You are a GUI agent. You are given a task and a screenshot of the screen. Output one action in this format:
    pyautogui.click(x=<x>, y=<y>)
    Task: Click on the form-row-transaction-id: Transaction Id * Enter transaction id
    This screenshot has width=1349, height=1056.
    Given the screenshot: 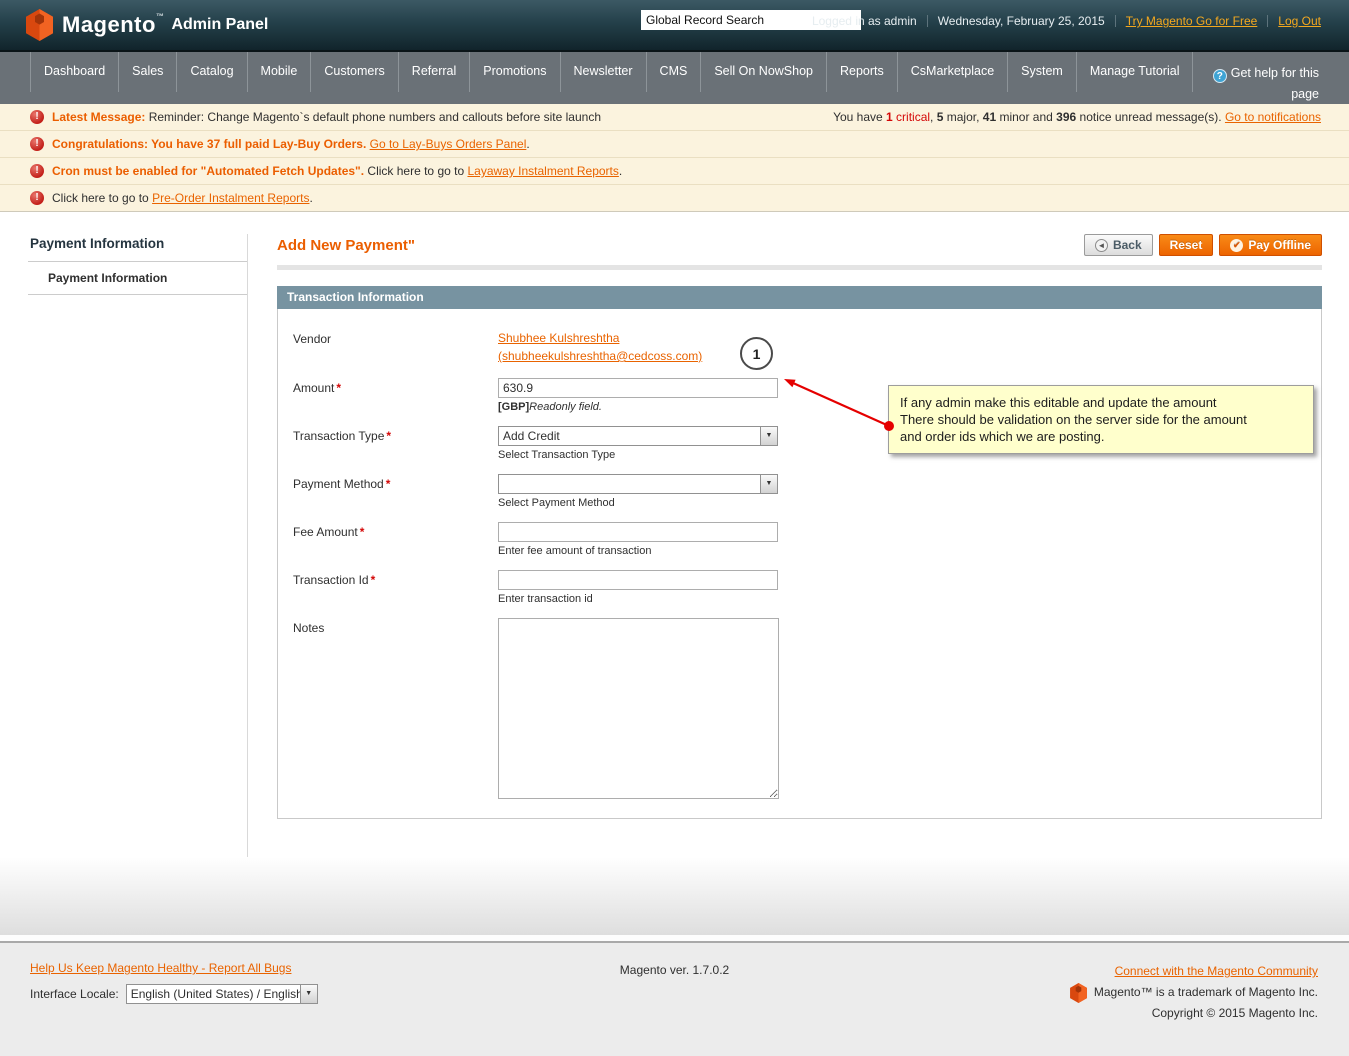 What is the action you would take?
    pyautogui.click(x=799, y=587)
    